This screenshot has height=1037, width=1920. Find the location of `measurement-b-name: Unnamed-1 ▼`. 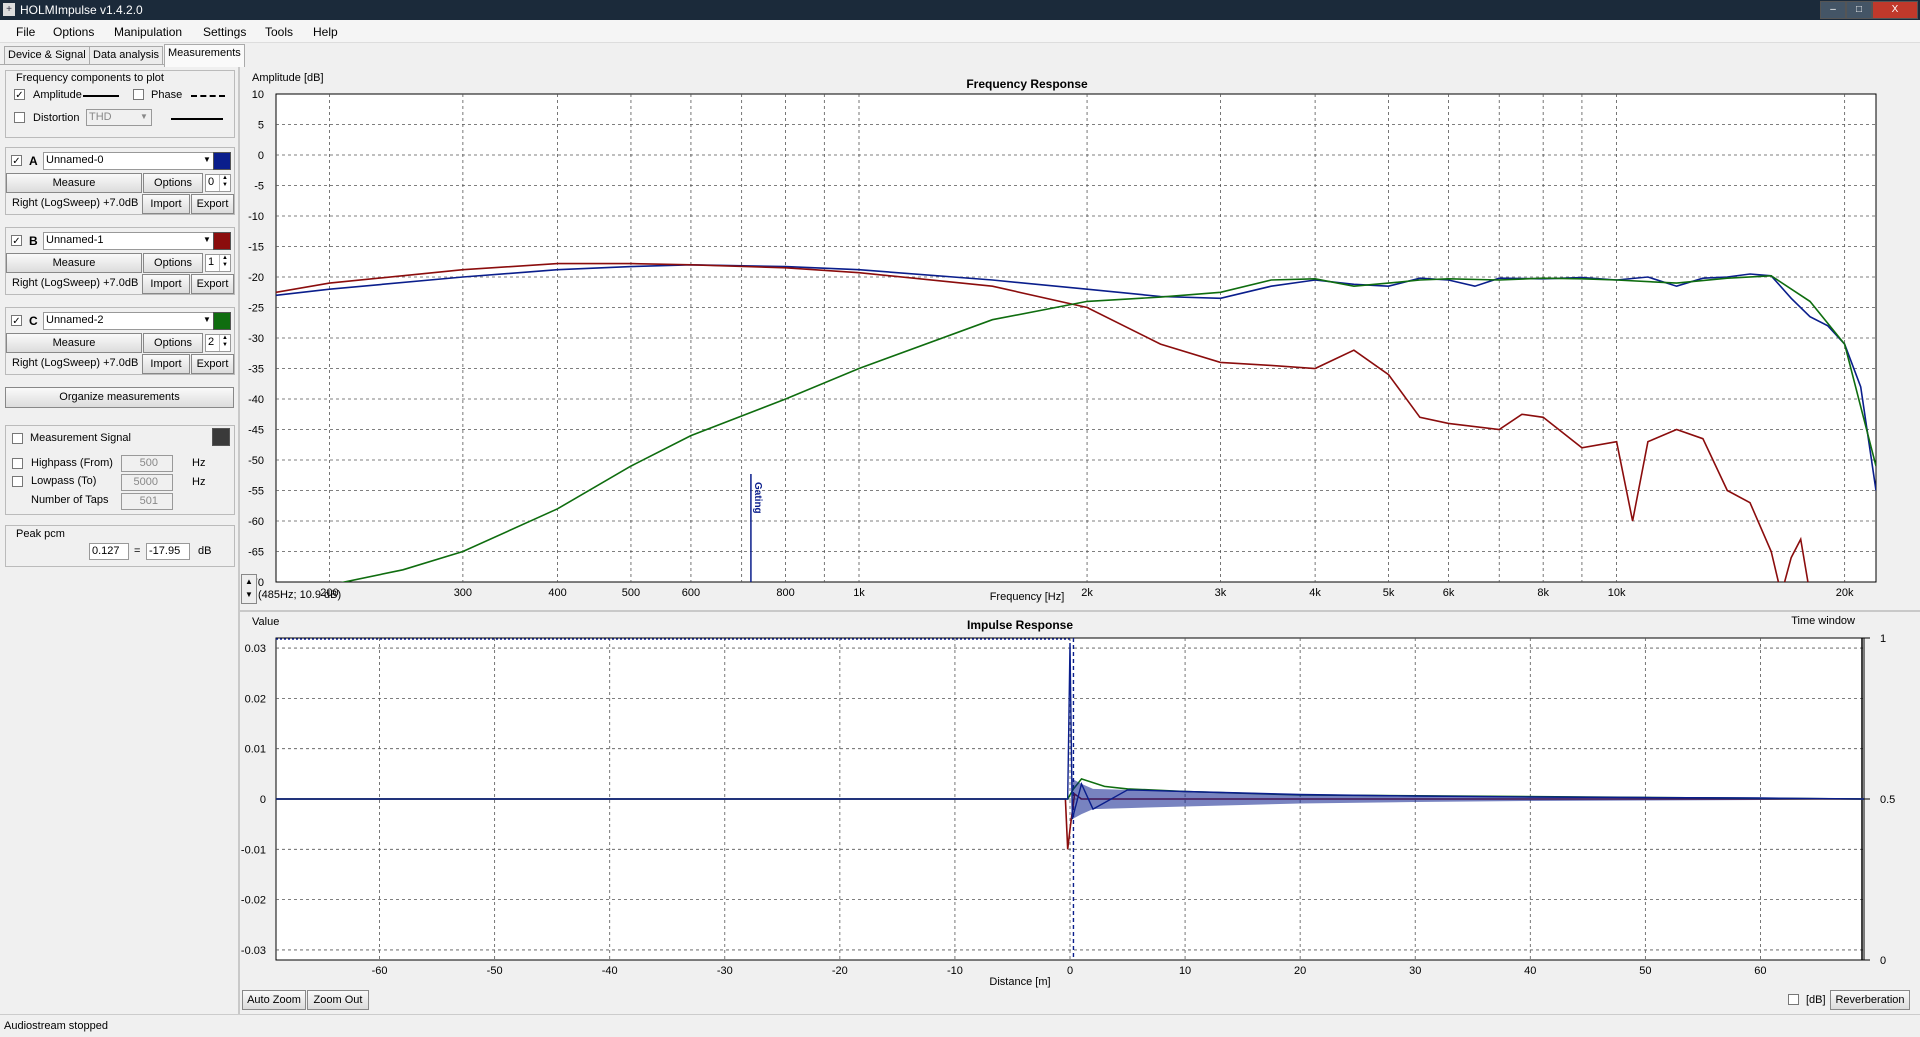

measurement-b-name: Unnamed-1 ▼ is located at coordinates (129, 241).